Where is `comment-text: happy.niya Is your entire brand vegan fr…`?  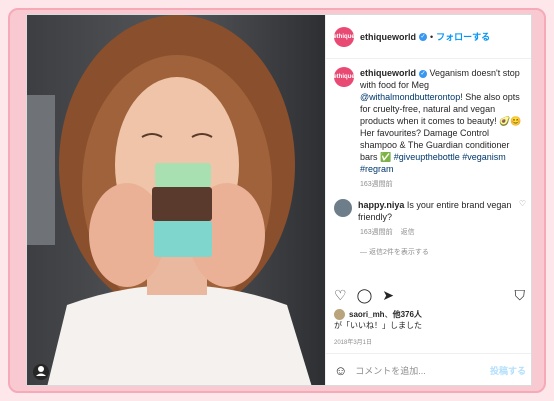 comment-text: happy.niya Is your entire brand vegan fr… is located at coordinates (436, 211).